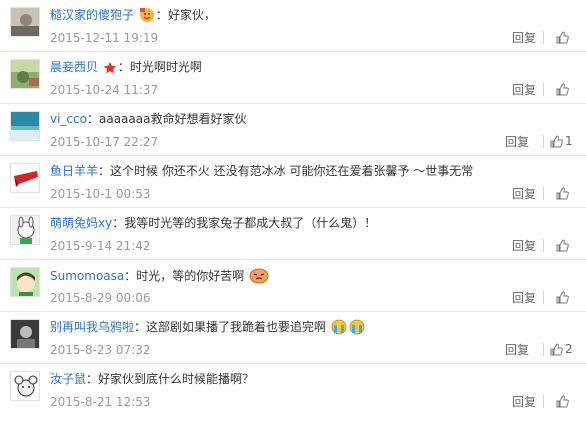 Image resolution: width=586 pixels, height=427 pixels. What do you see at coordinates (104, 90) in the screenshot?
I see `timestamp: 2015-10-24 11:37` at bounding box center [104, 90].